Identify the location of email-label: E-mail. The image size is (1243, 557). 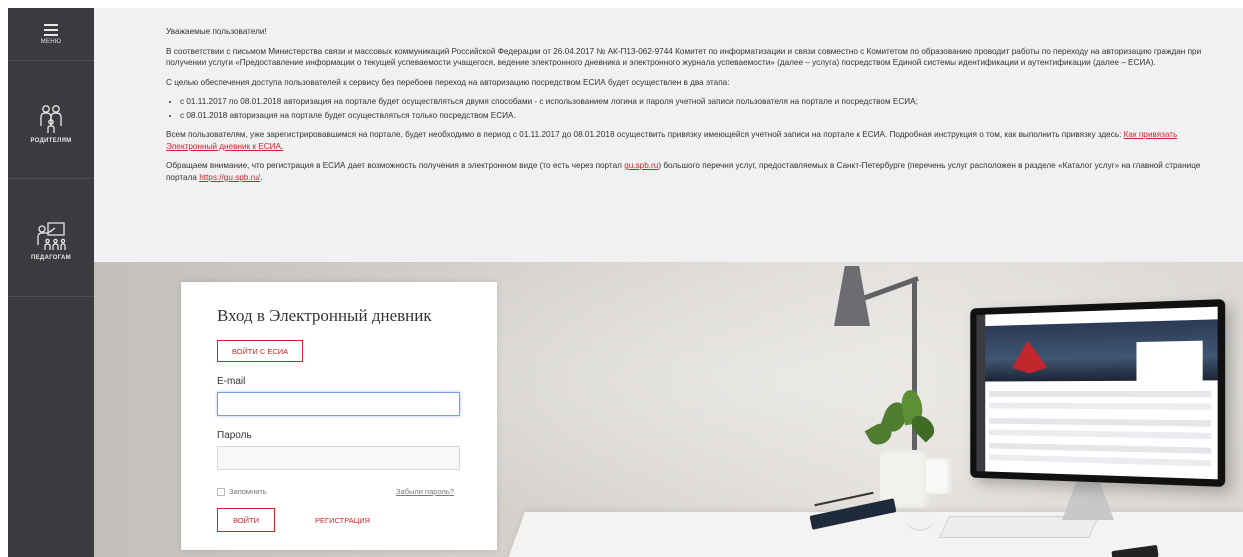
(231, 381).